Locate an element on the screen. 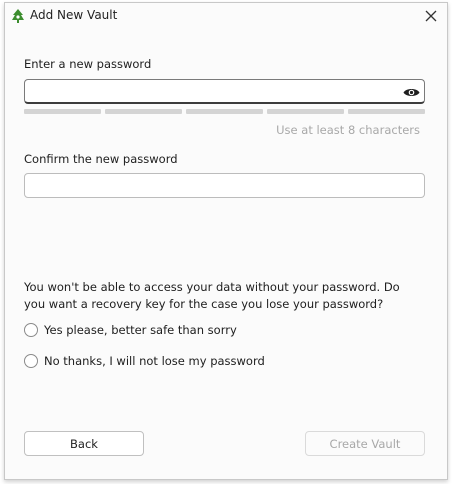 Image resolution: width=452 pixels, height=484 pixels. close-button is located at coordinates (431, 16).